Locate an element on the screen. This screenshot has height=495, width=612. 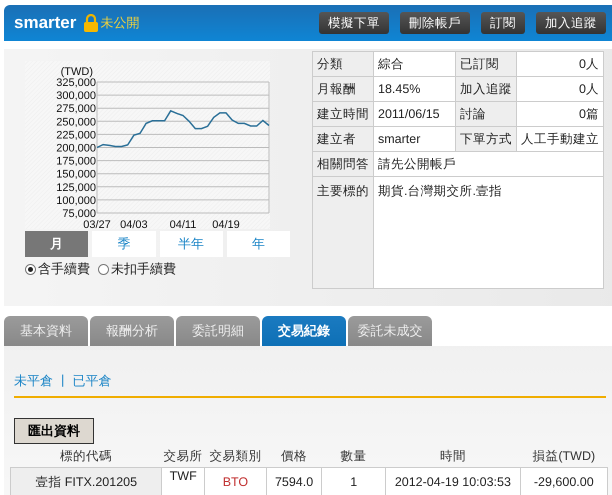
field-value: 人工手動建立 is located at coordinates (560, 139).